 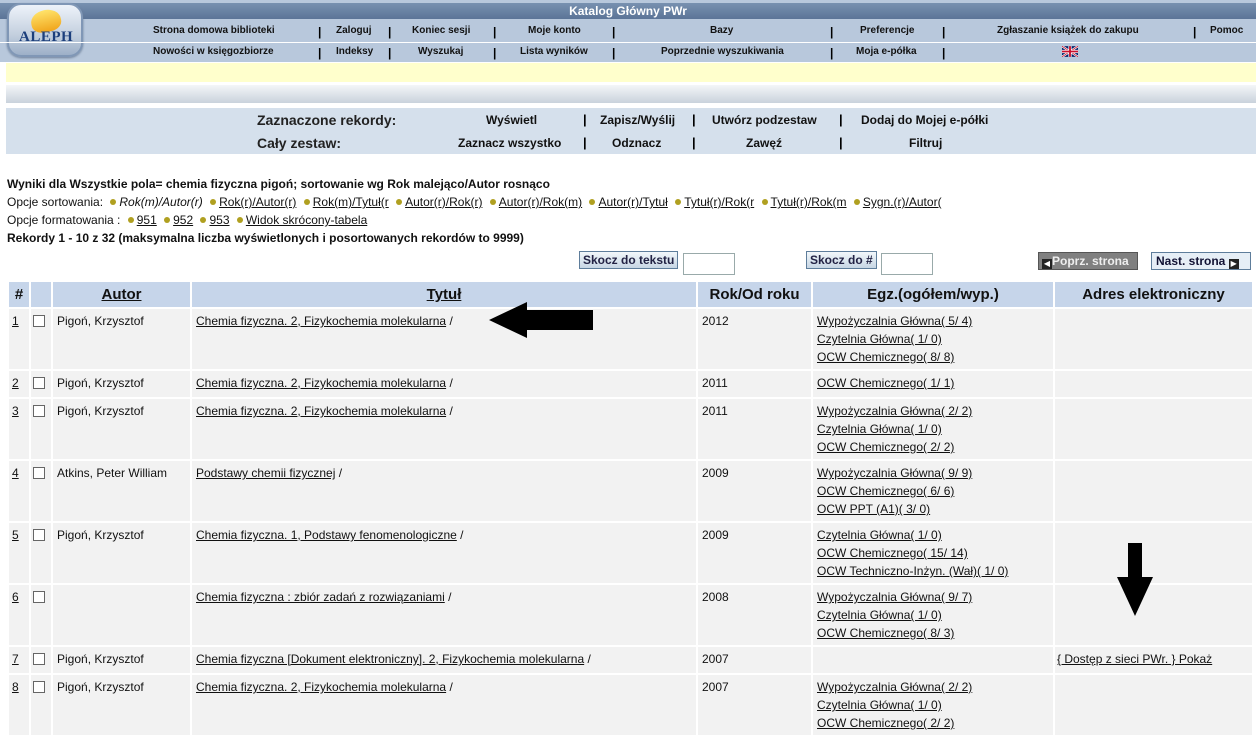 What do you see at coordinates (540, 202) in the screenshot?
I see `sort-option-link: Autor(r)/Rok(m)` at bounding box center [540, 202].